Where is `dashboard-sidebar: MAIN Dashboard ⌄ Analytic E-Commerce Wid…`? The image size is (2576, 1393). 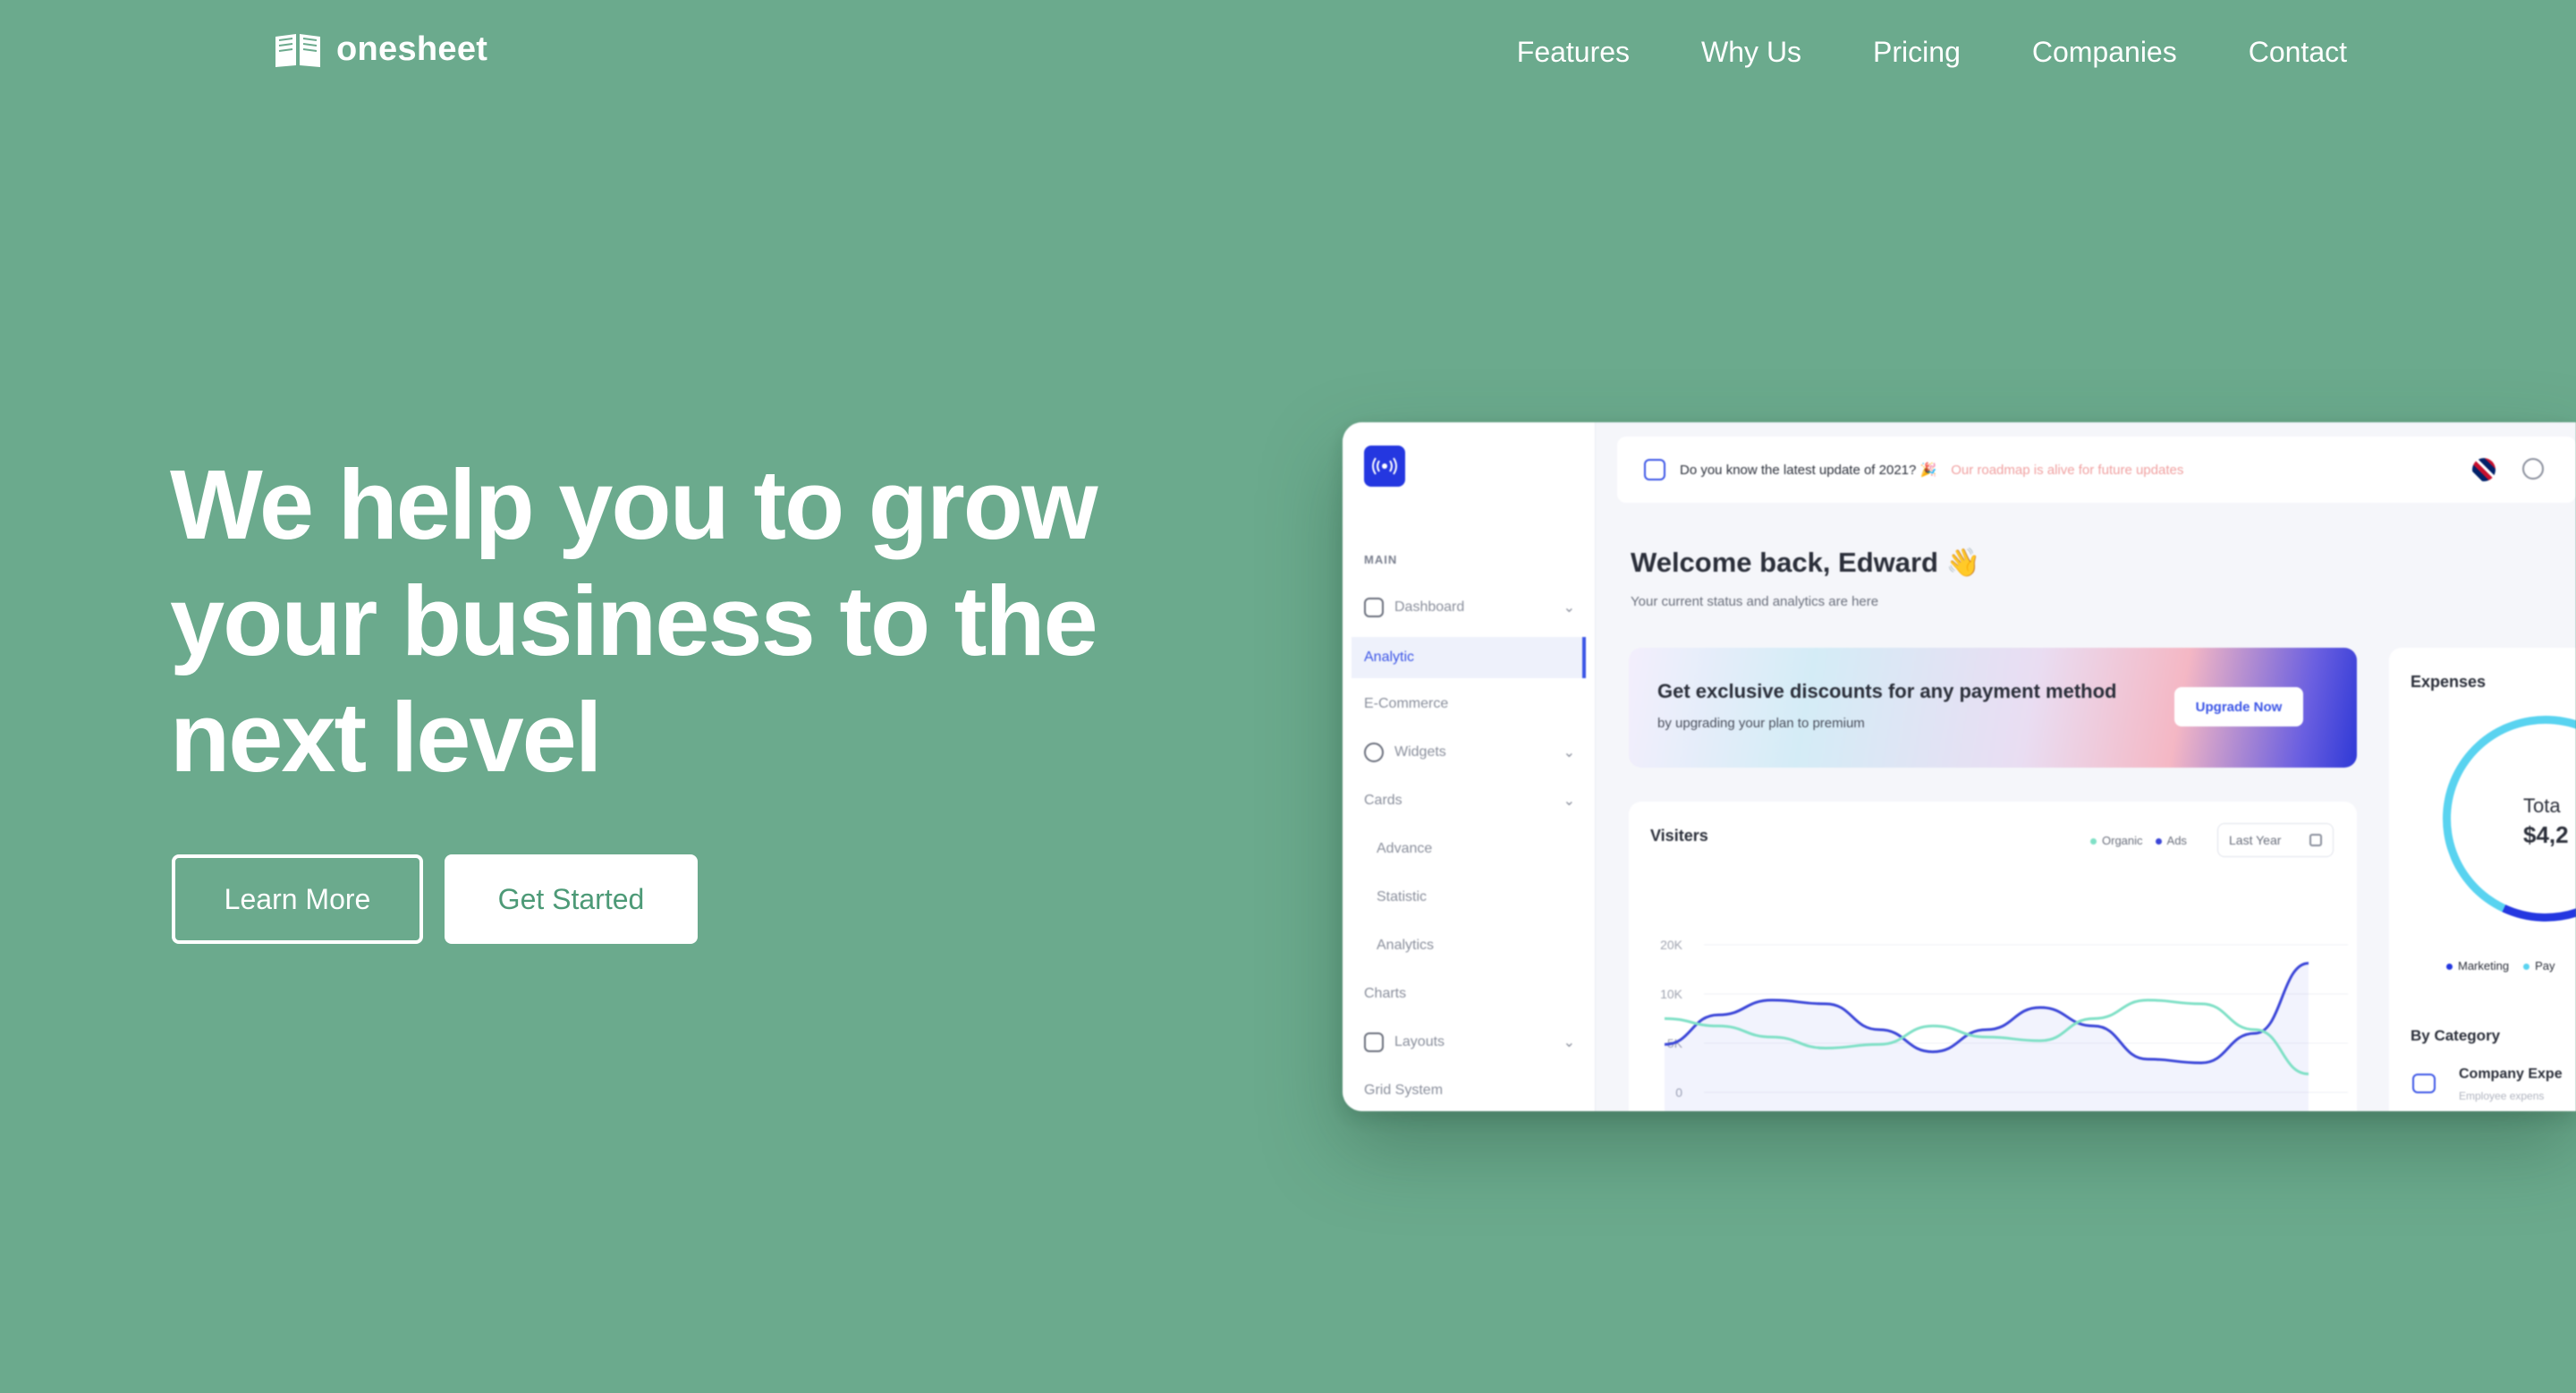 dashboard-sidebar: MAIN Dashboard ⌄ Analytic E-Commerce Wid… is located at coordinates (1469, 766).